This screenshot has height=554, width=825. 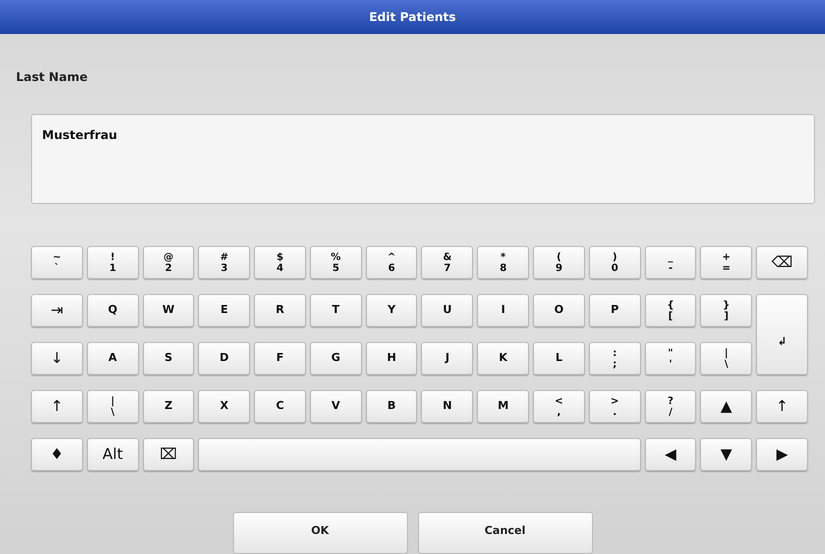 I want to click on key: * 8, so click(x=503, y=262).